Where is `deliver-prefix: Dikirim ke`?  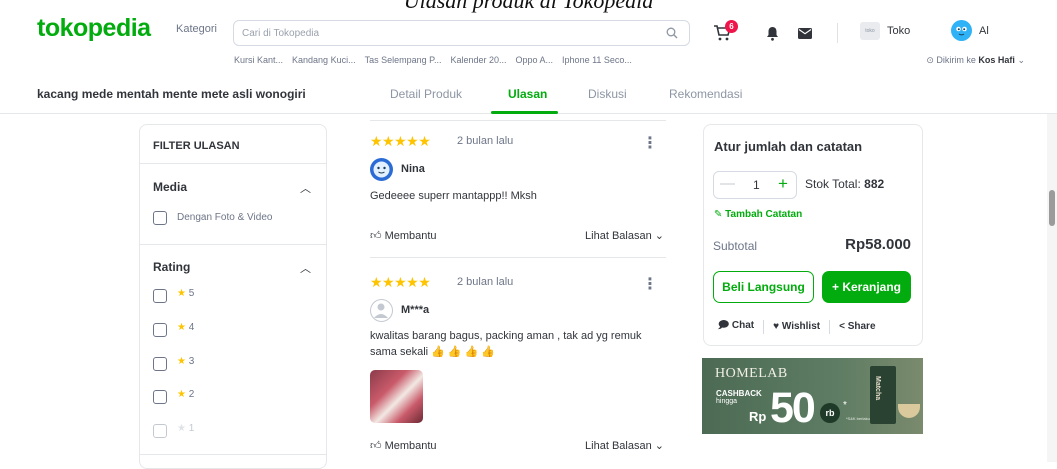
deliver-prefix: Dikirim ke is located at coordinates (956, 60).